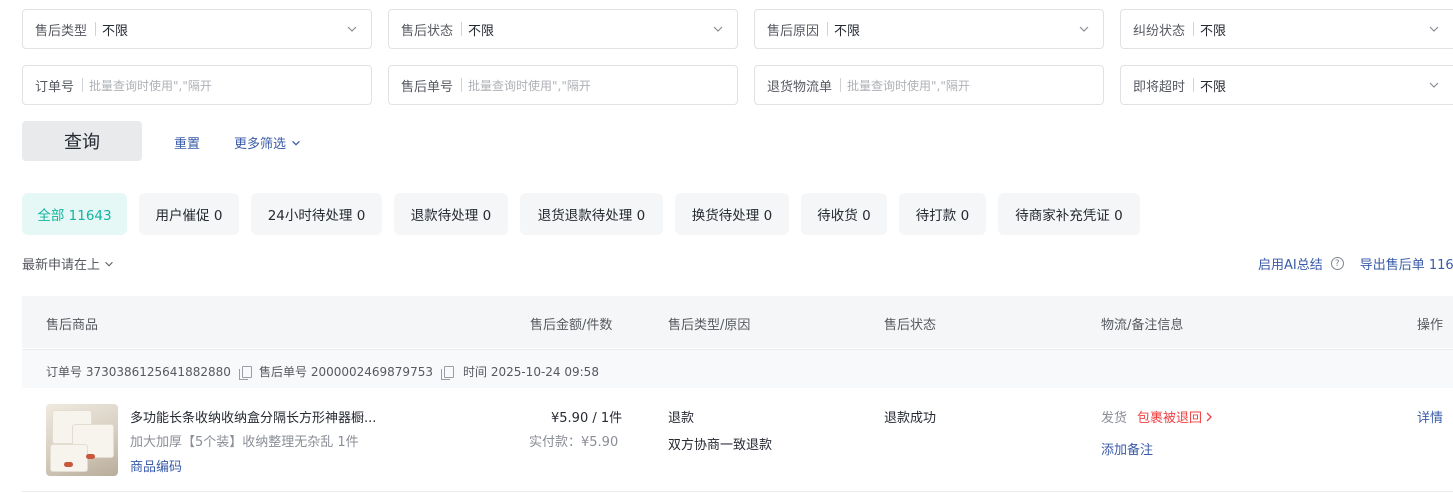  What do you see at coordinates (1159, 87) in the screenshot?
I see `about-to-timeout-label: 即将超时` at bounding box center [1159, 87].